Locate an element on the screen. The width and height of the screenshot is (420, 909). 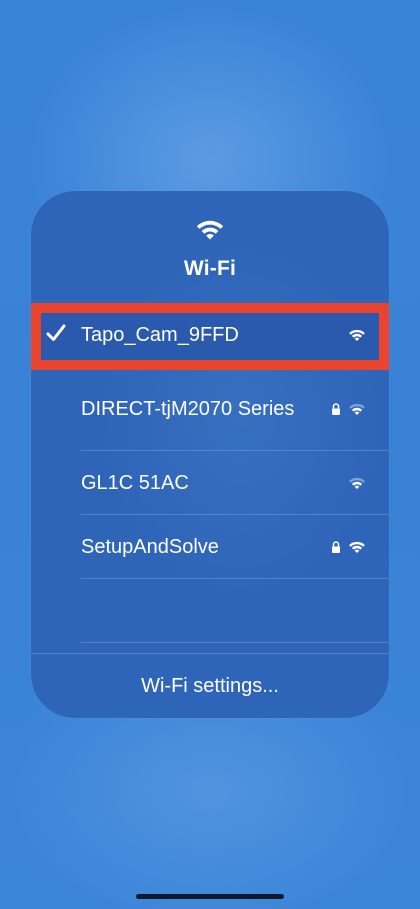
wifi-title: Wi-Fi is located at coordinates (210, 268).